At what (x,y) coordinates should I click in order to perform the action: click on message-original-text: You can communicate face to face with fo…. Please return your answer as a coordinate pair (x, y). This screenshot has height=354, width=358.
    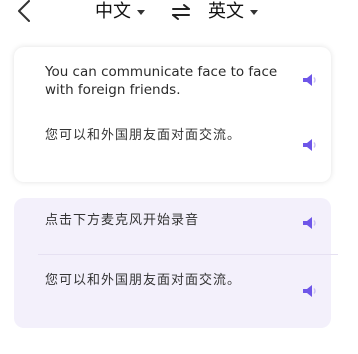
    Looking at the image, I should click on (161, 81).